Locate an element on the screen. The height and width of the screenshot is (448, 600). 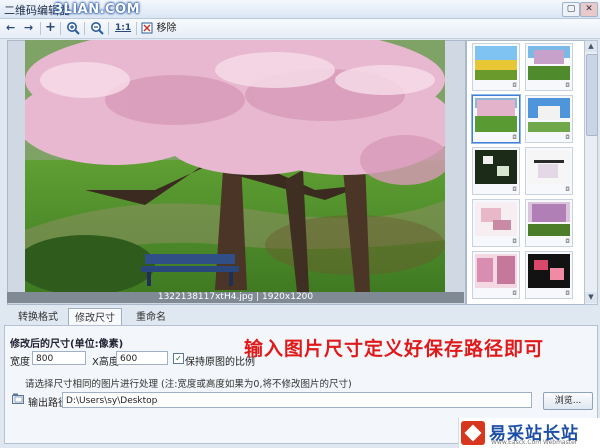
thumbnail-white-blossom: ◘ is located at coordinates (549, 171).